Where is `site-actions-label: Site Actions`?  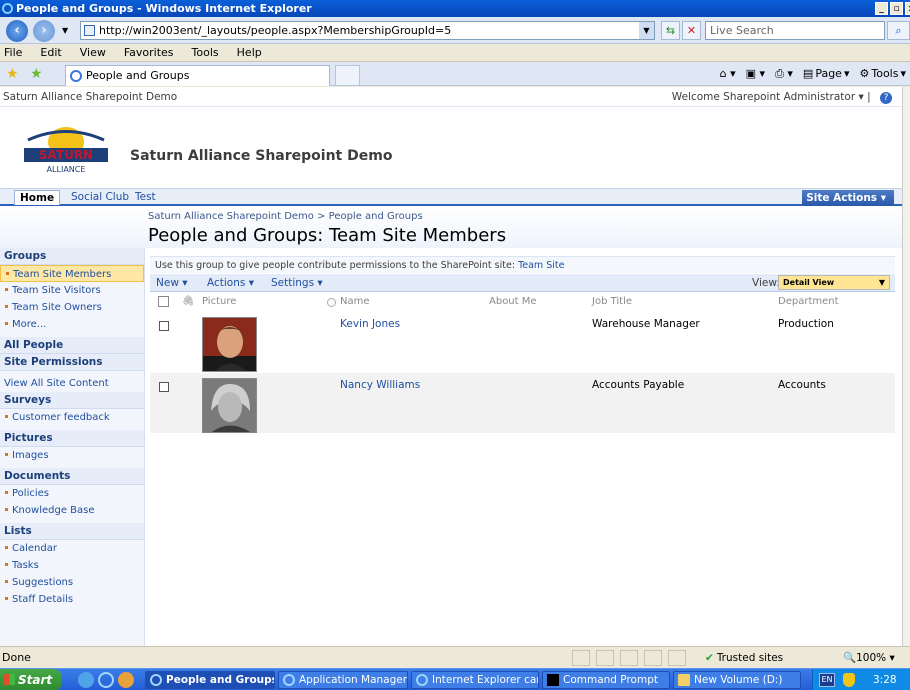 site-actions-label: Site Actions is located at coordinates (842, 198).